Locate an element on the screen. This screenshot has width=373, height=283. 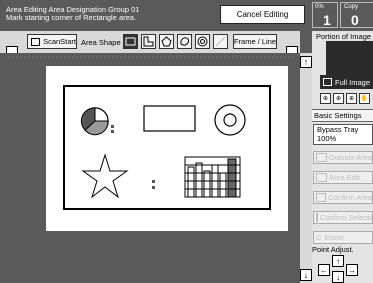
erase-button: C Erase is located at coordinates (343, 237).